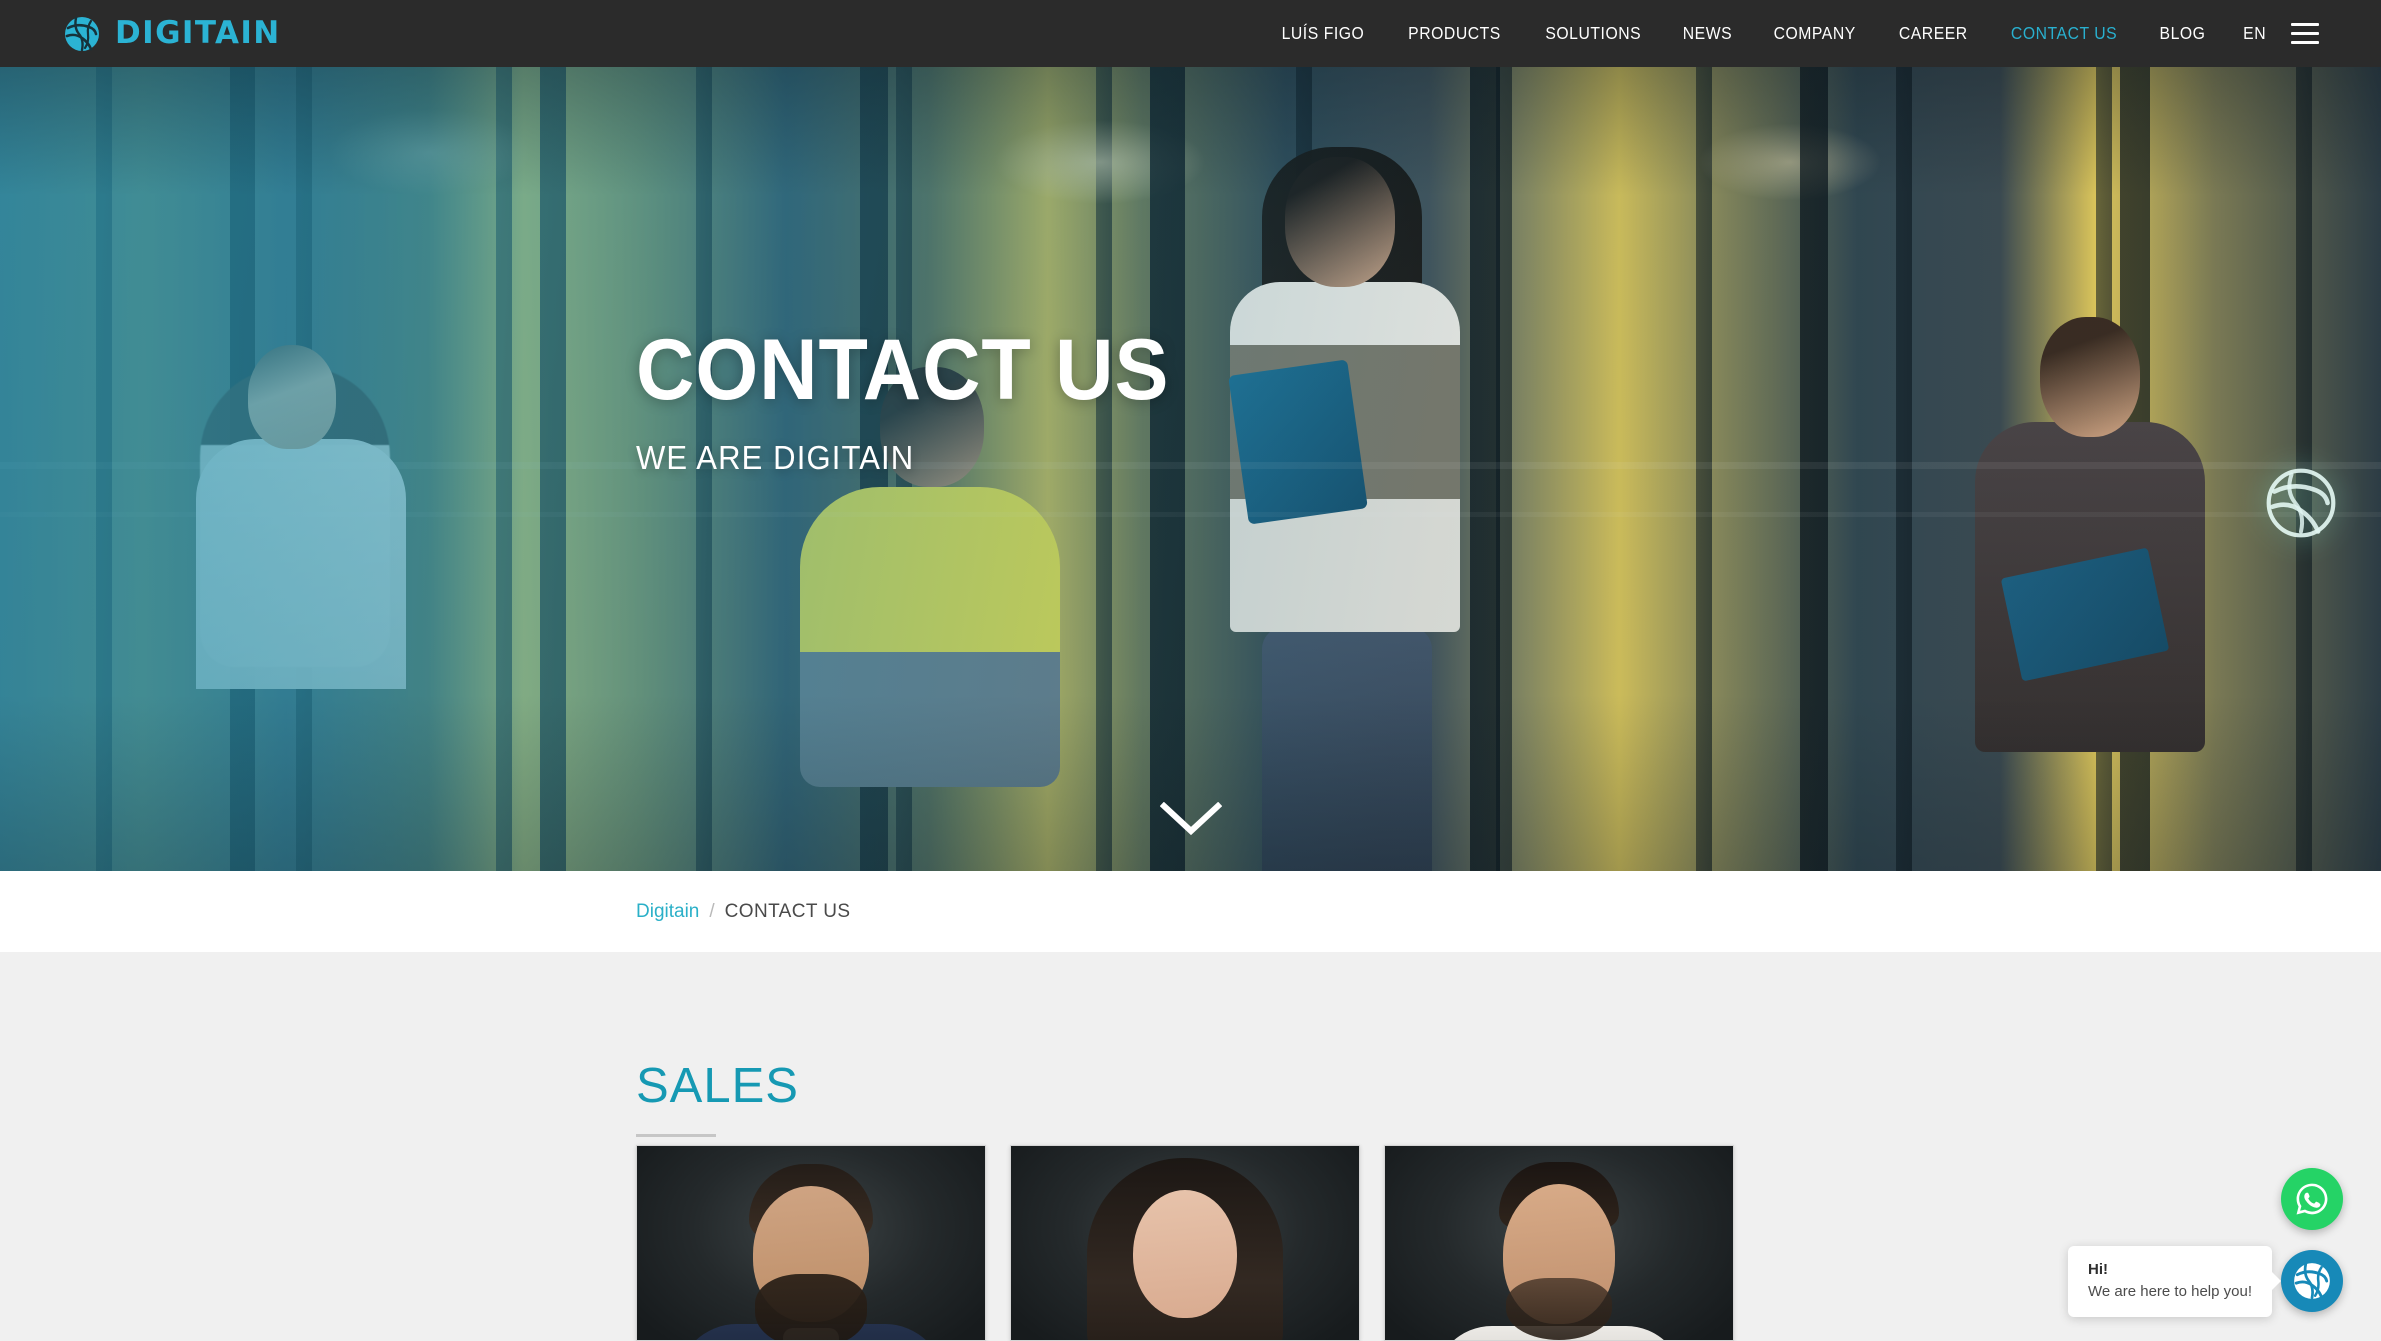 Image resolution: width=2381 pixels, height=1341 pixels. I want to click on page-title: SALES, so click(717, 1086).